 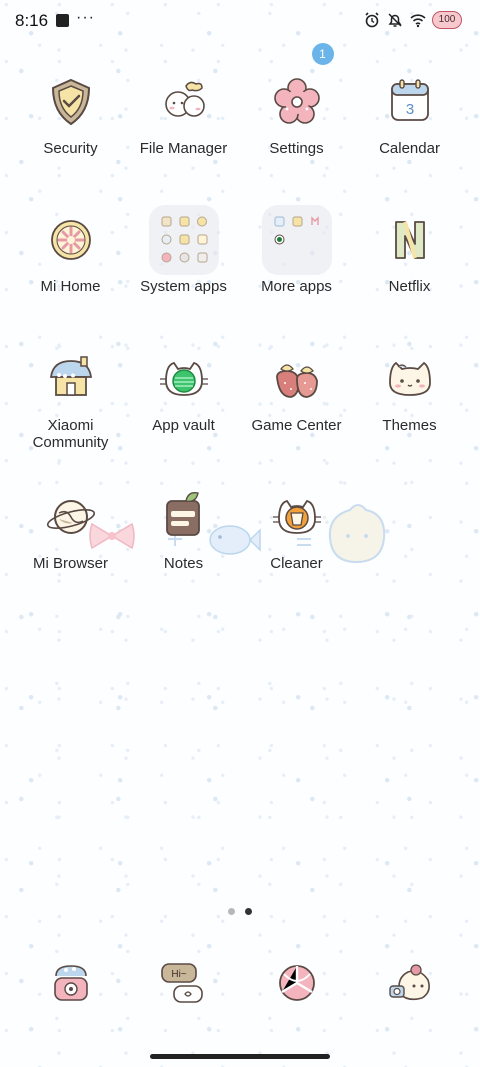 I want to click on dock-phone, so click(x=71, y=983).